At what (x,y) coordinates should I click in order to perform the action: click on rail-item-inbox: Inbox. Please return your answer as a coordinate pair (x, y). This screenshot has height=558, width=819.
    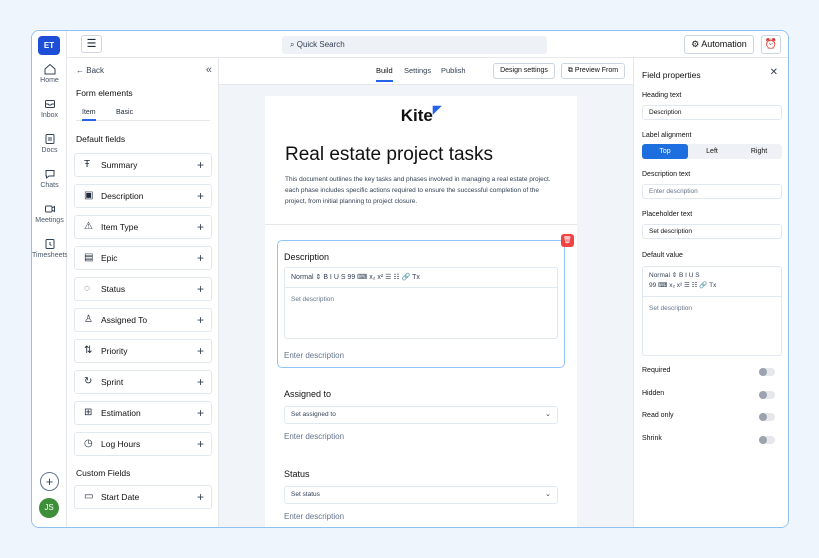
    Looking at the image, I should click on (49, 108).